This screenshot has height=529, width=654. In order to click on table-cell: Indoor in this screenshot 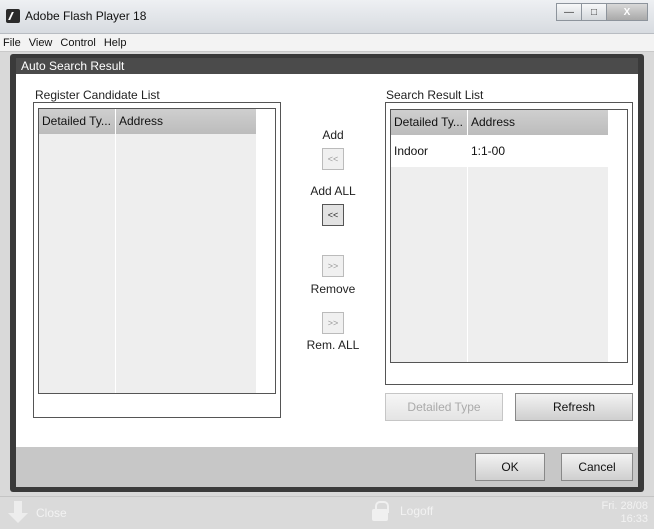, I will do `click(429, 151)`.